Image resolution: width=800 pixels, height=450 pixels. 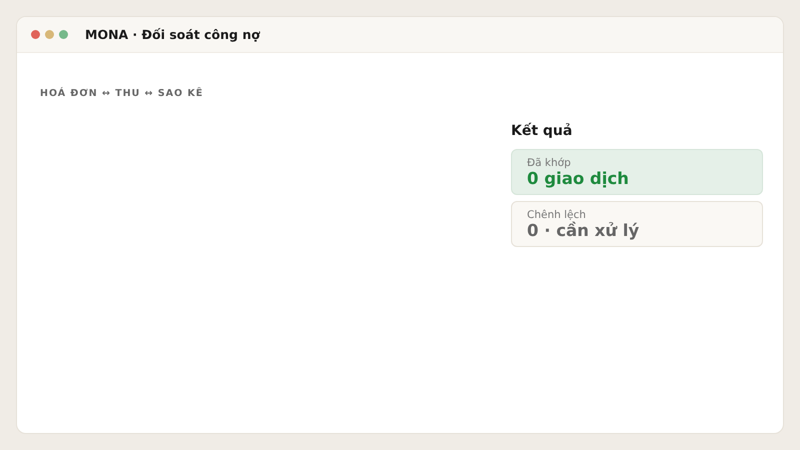 I want to click on section-heading: Kết quả, so click(x=542, y=131).